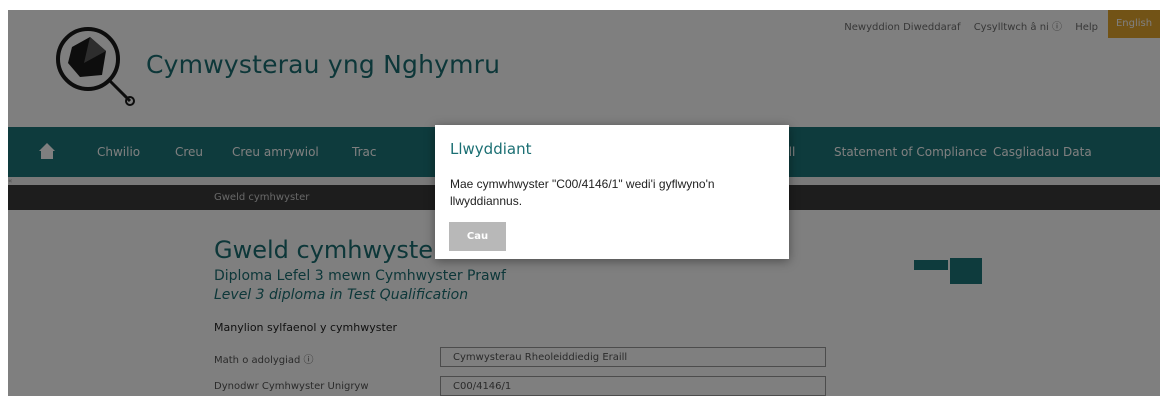 This screenshot has width=1167, height=396. What do you see at coordinates (491, 149) in the screenshot?
I see `dialog-title: Llwyddiant` at bounding box center [491, 149].